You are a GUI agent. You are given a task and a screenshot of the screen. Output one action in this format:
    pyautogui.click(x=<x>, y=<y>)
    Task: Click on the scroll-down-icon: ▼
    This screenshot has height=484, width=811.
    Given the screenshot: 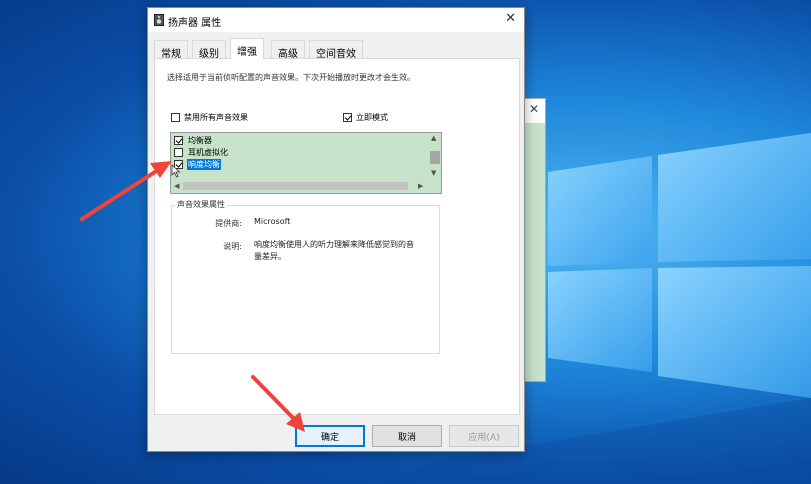 What is the action you would take?
    pyautogui.click(x=433, y=173)
    